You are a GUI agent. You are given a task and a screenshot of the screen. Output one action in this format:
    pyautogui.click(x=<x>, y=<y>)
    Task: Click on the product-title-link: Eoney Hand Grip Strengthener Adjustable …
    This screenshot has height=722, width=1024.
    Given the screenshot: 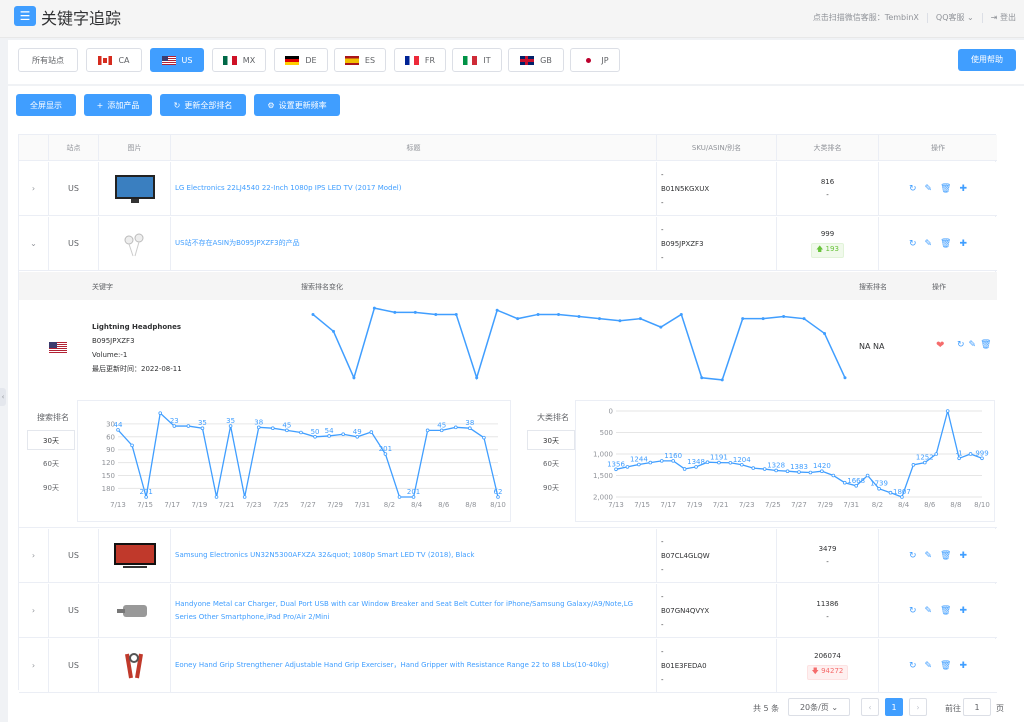 What is the action you would take?
    pyautogui.click(x=390, y=665)
    